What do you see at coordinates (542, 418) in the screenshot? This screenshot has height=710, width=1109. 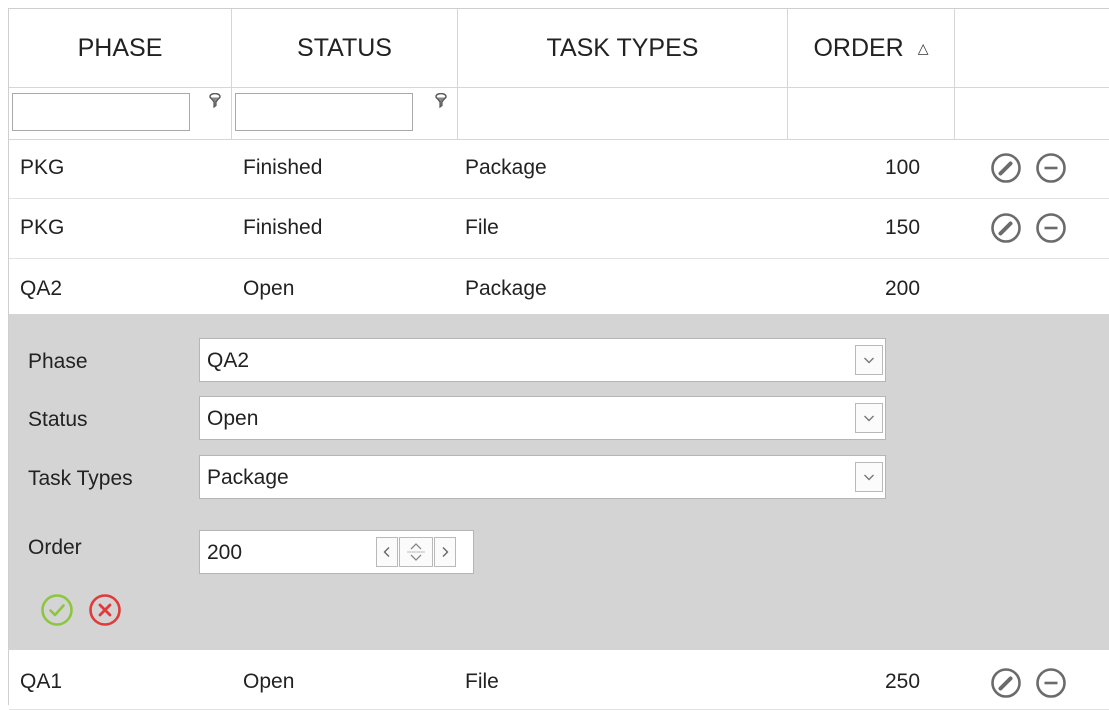 I see `status-dropdown: Open` at bounding box center [542, 418].